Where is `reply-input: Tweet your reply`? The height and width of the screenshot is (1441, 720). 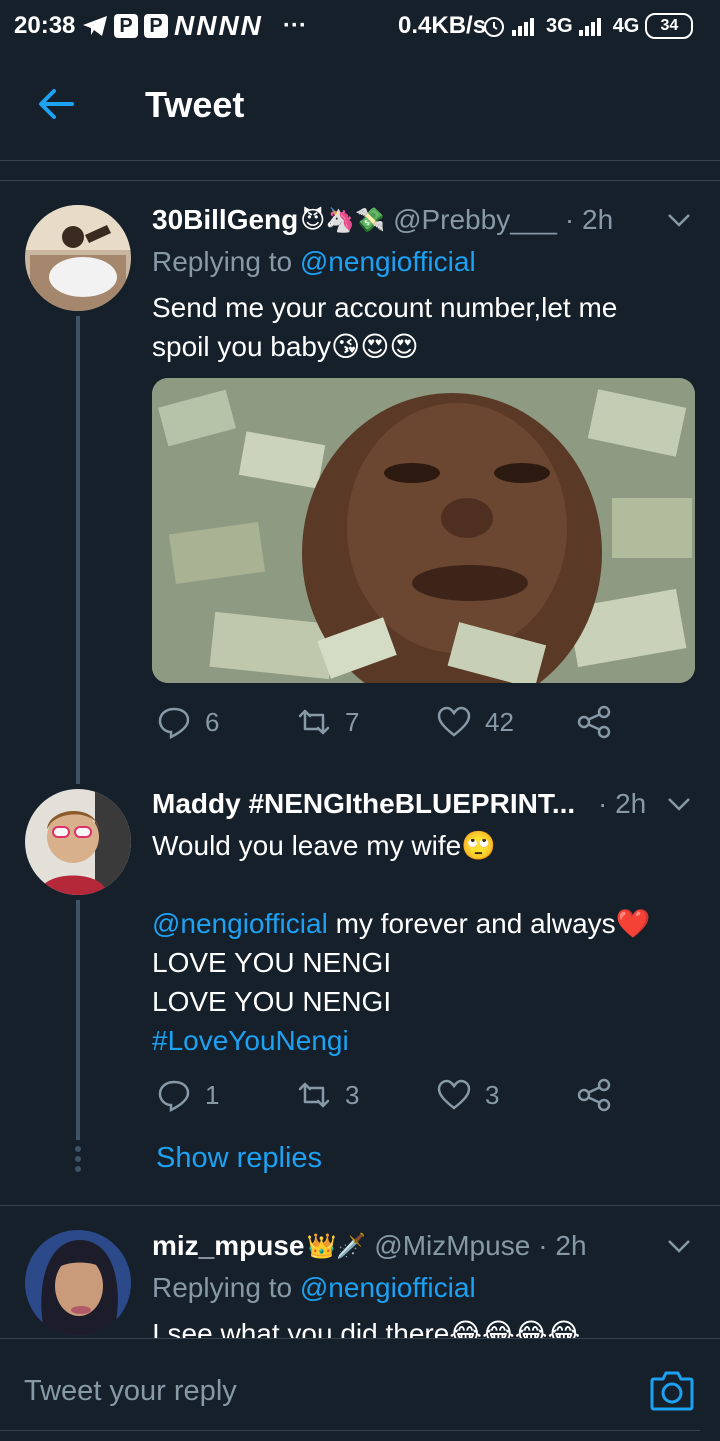 reply-input: Tweet your reply is located at coordinates (130, 1391).